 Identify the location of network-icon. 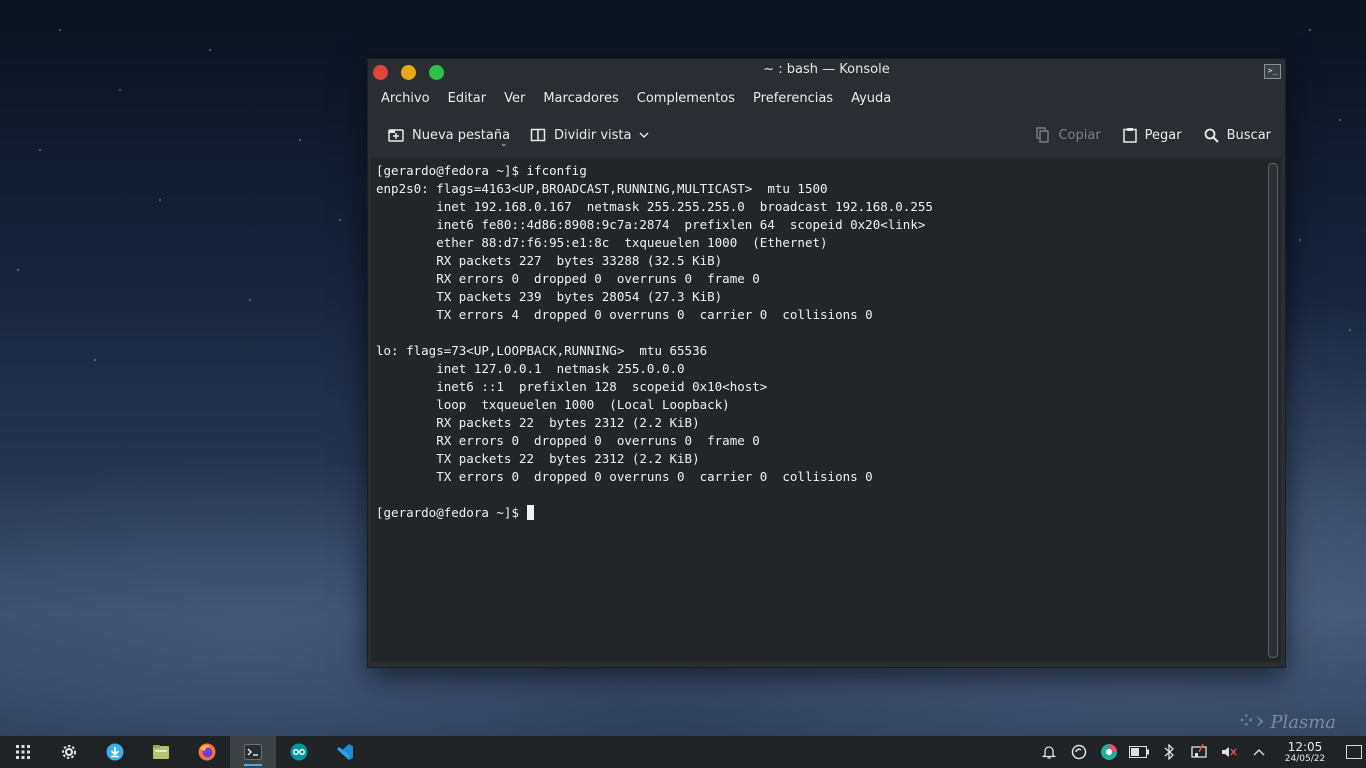
(1199, 752).